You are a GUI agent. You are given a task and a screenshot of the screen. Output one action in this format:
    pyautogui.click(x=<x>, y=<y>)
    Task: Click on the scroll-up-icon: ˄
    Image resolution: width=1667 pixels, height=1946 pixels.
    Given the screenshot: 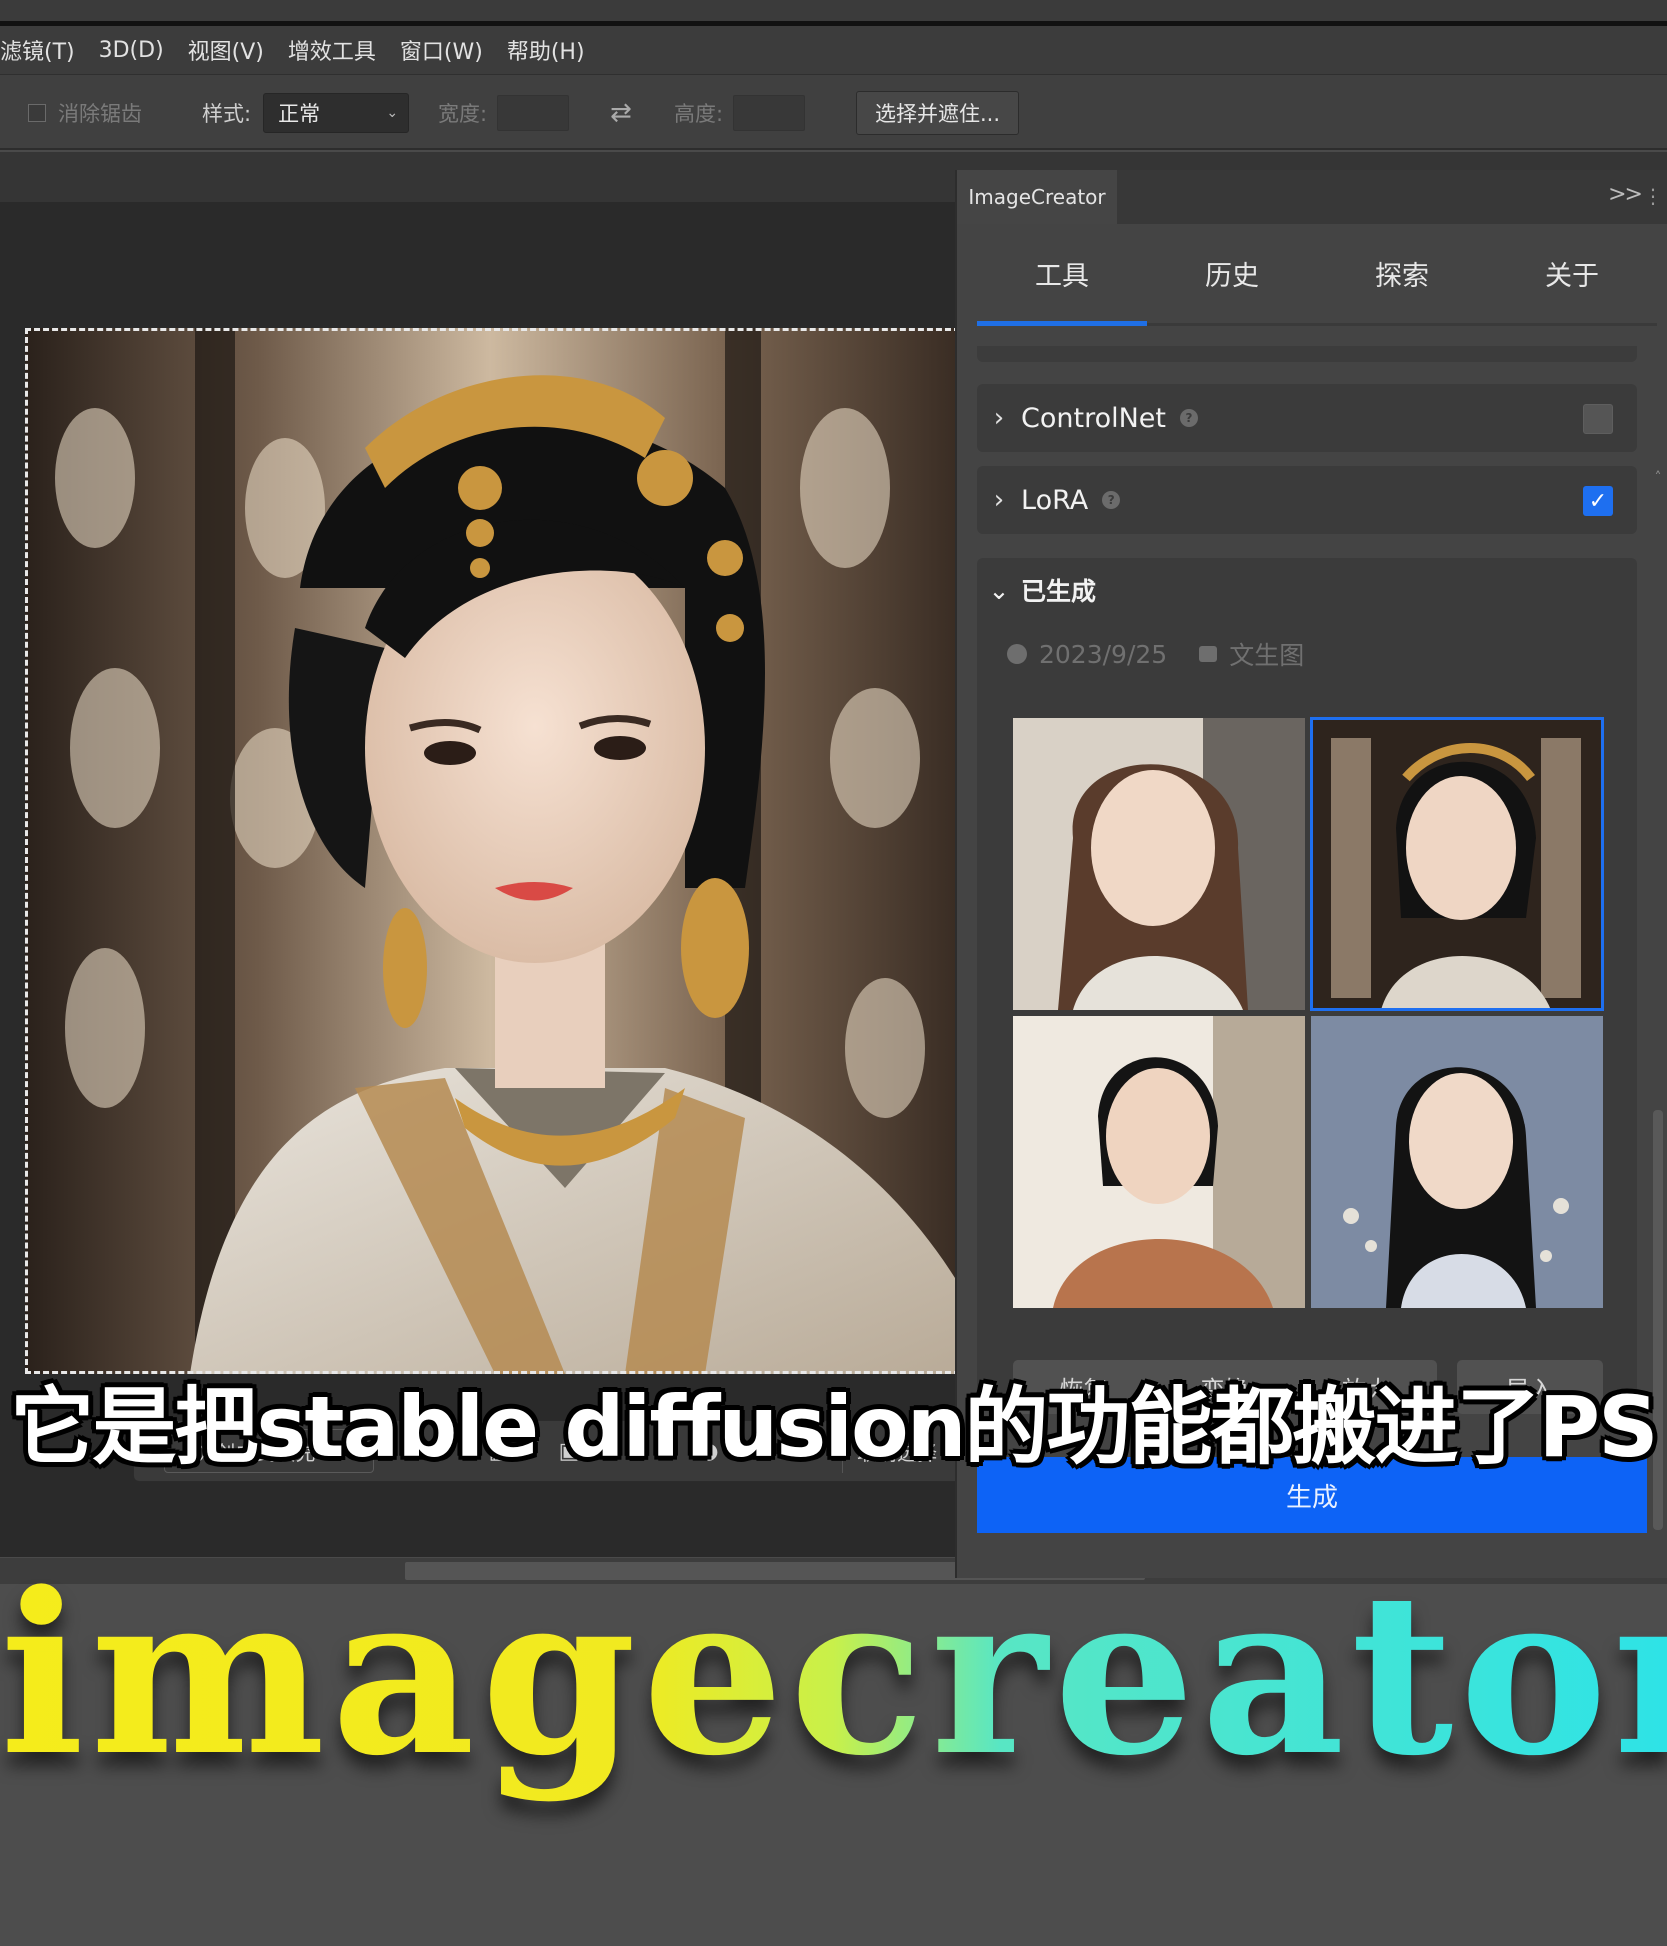 What is the action you would take?
    pyautogui.click(x=1658, y=478)
    